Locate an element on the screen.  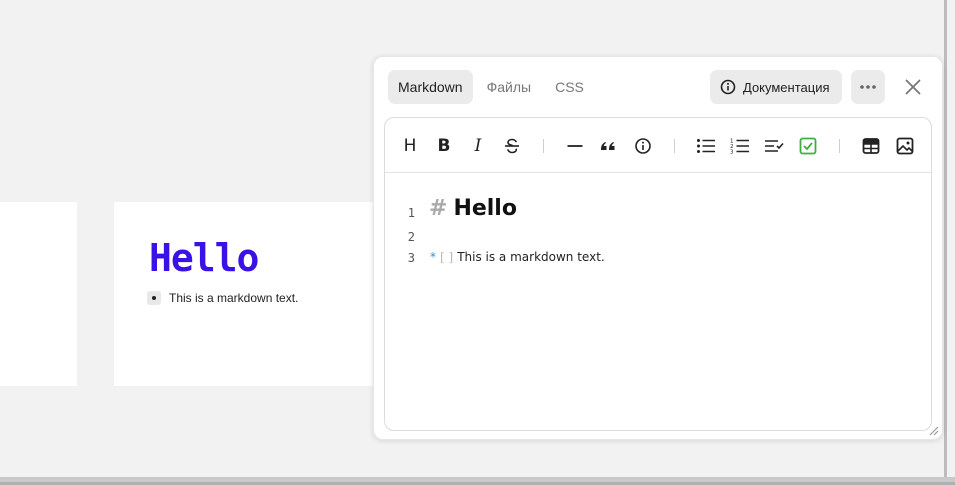
canvas-card is located at coordinates (38, 294).